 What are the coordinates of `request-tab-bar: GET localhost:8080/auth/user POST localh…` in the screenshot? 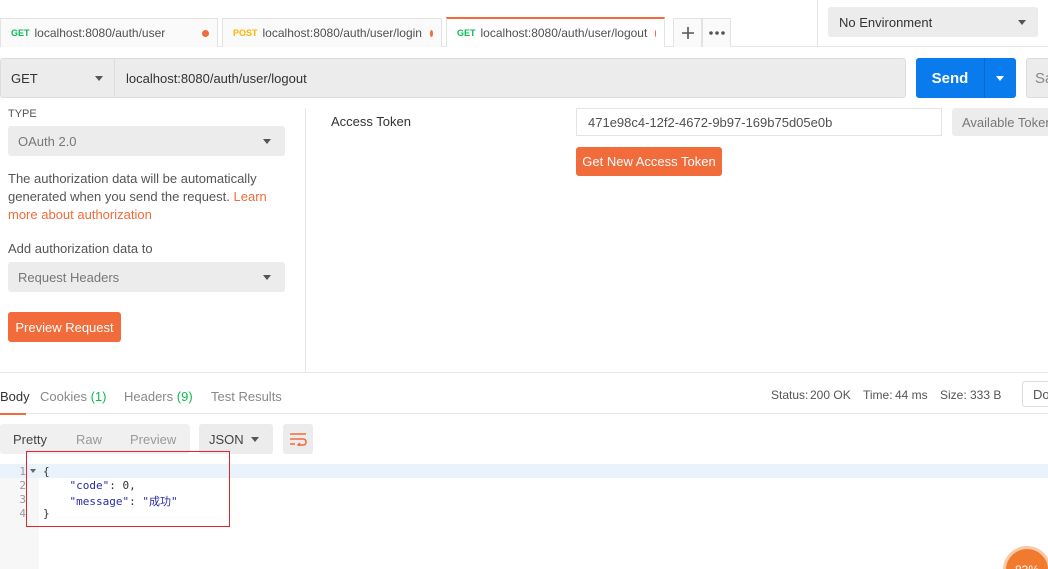 It's located at (524, 23).